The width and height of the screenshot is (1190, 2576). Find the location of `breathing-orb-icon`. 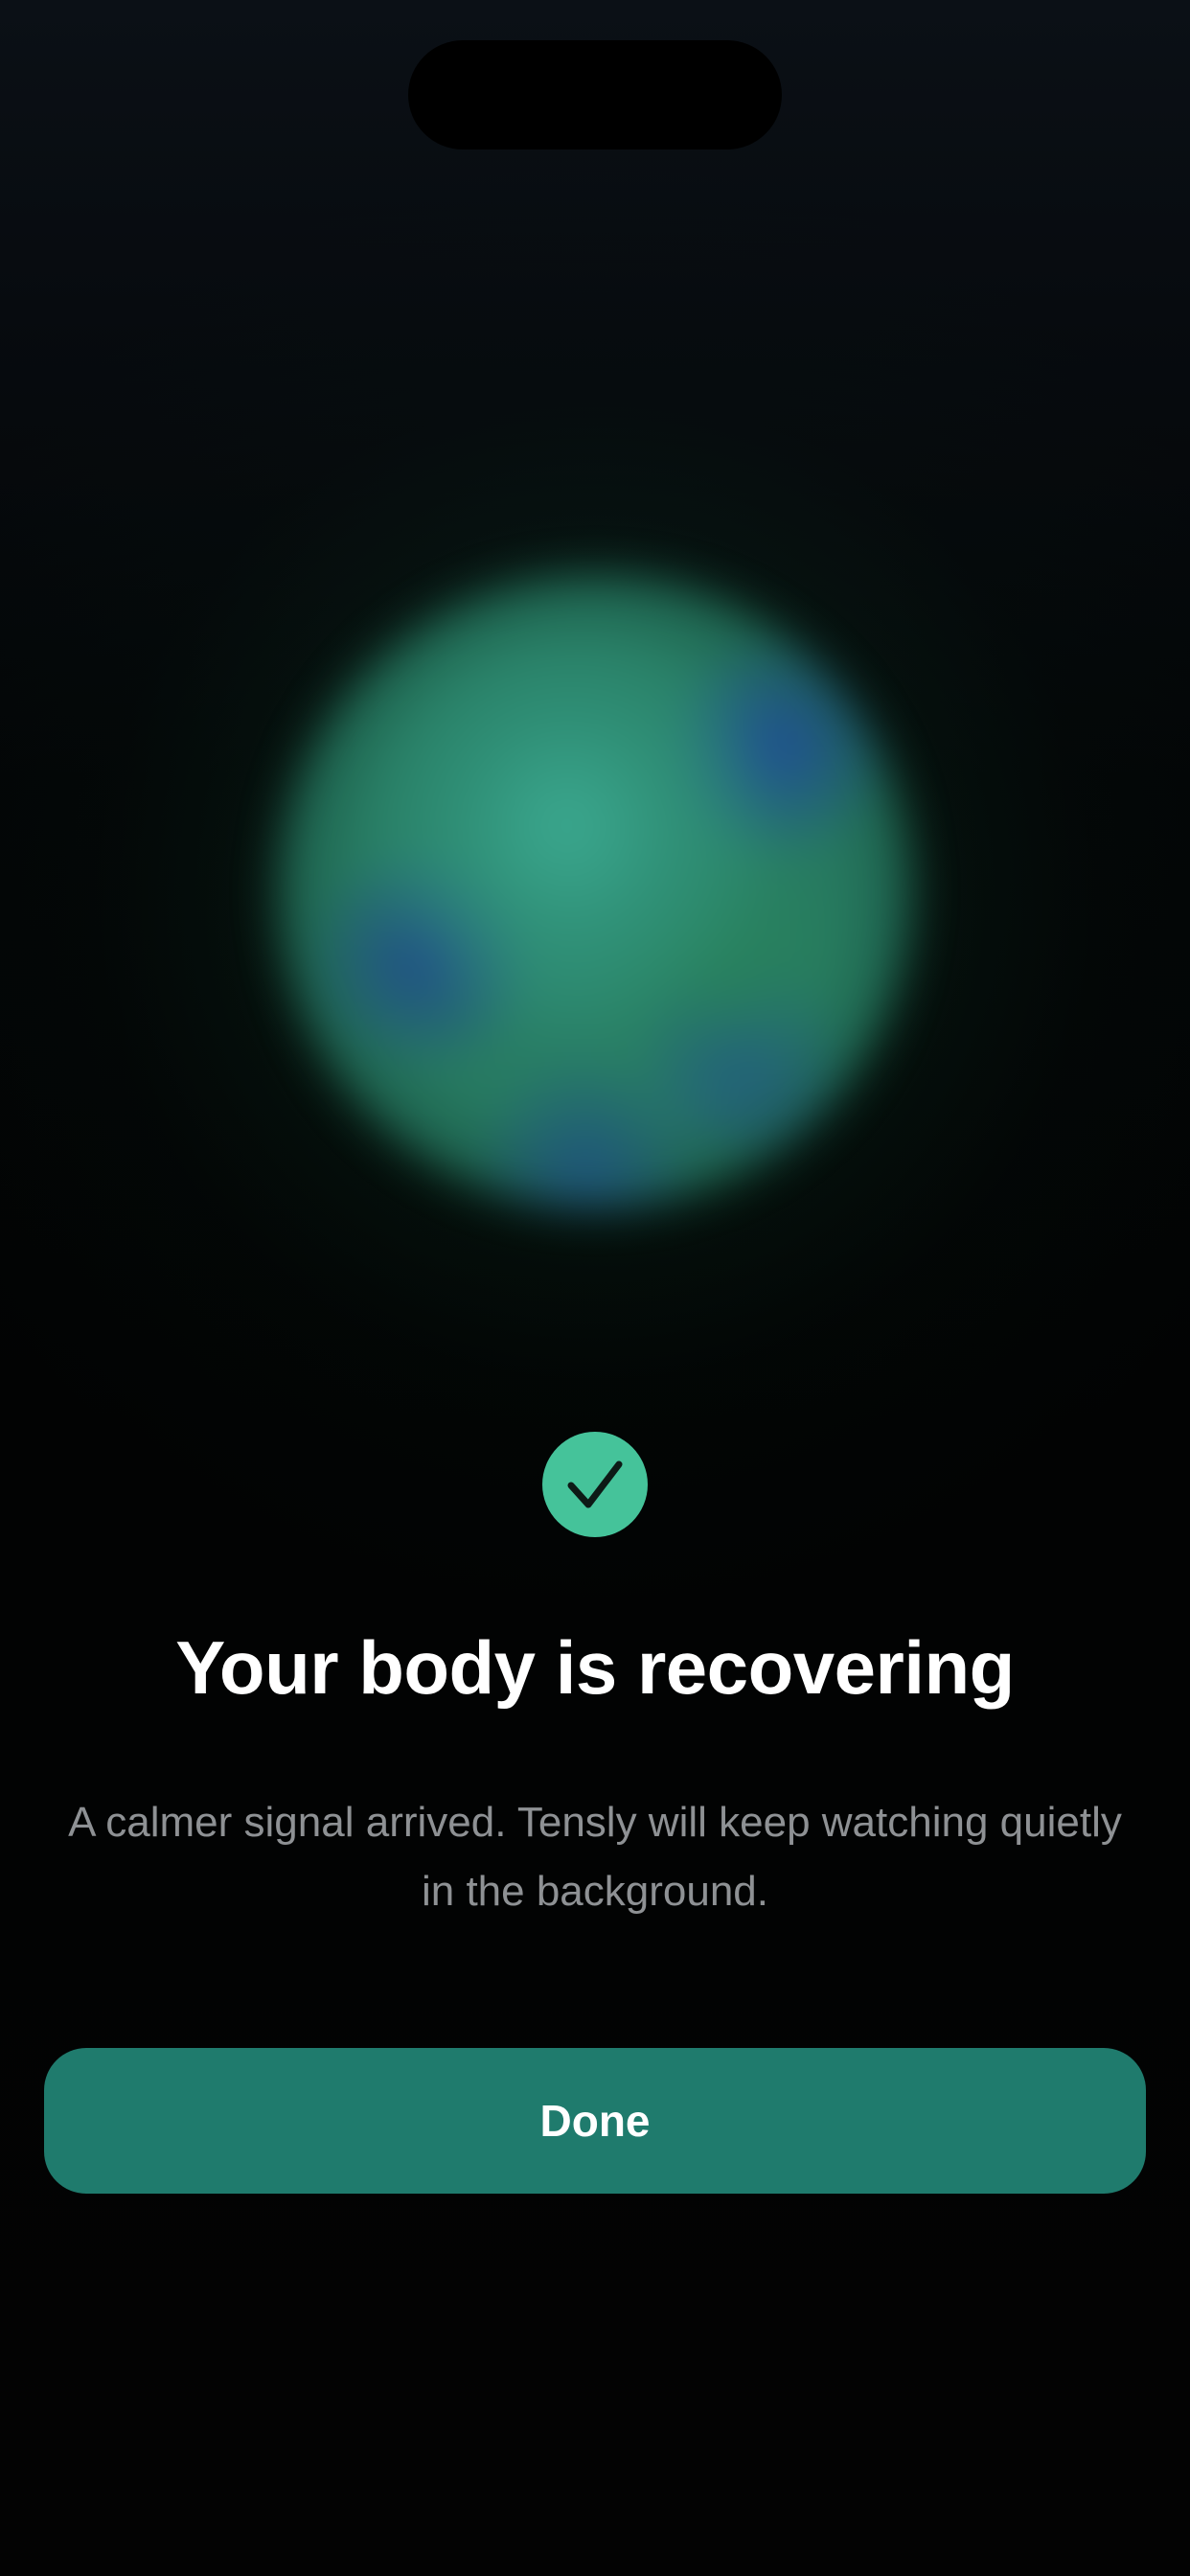

breathing-orb-icon is located at coordinates (595, 891).